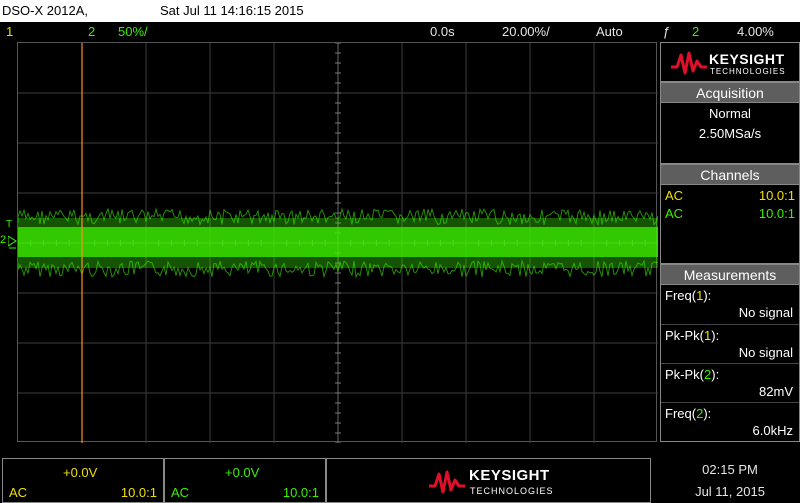 The width and height of the screenshot is (800, 503). I want to click on logo-subtitle: TECHNOLOGIES, so click(748, 71).